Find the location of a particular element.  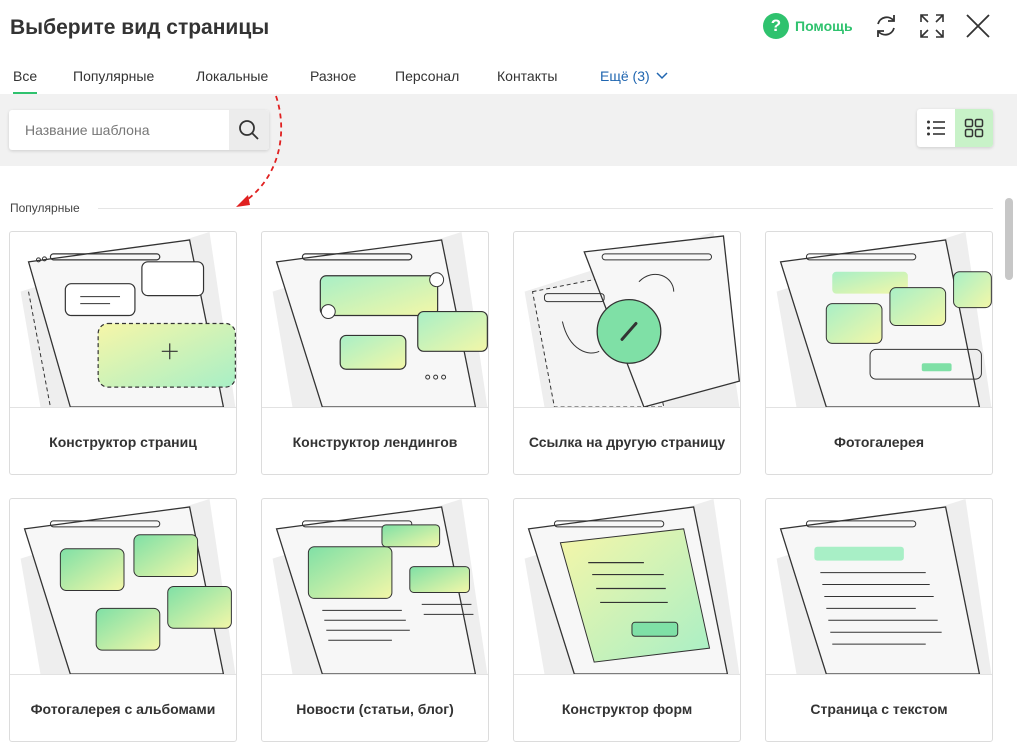

tab-misc: Разное is located at coordinates (333, 76).